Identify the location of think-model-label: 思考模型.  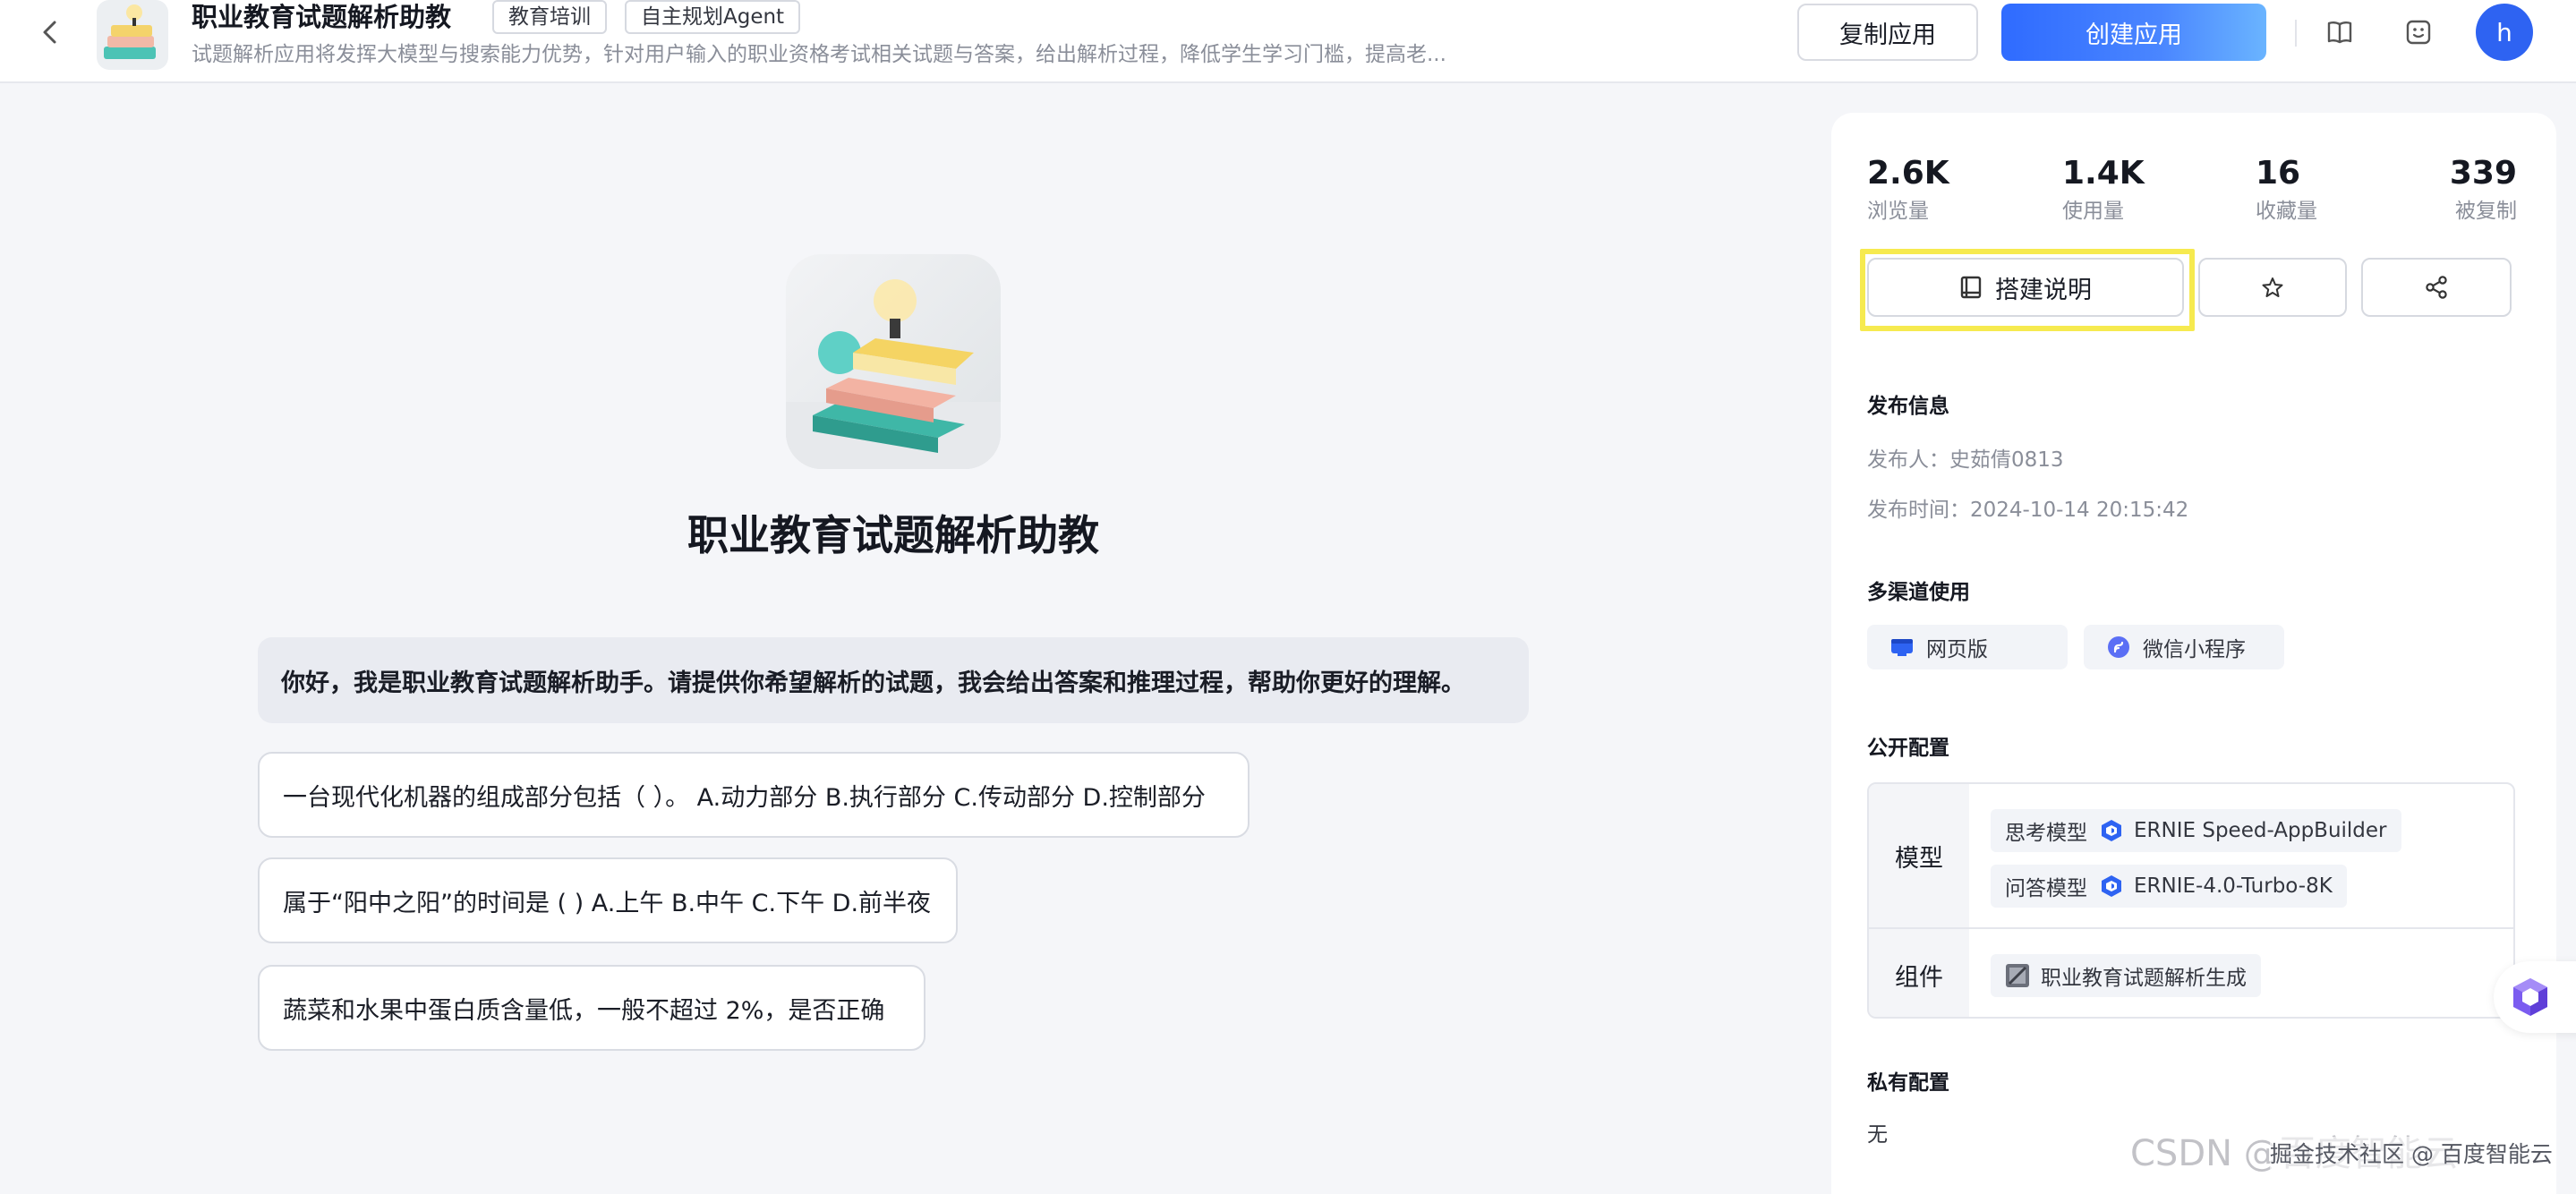
(2046, 833).